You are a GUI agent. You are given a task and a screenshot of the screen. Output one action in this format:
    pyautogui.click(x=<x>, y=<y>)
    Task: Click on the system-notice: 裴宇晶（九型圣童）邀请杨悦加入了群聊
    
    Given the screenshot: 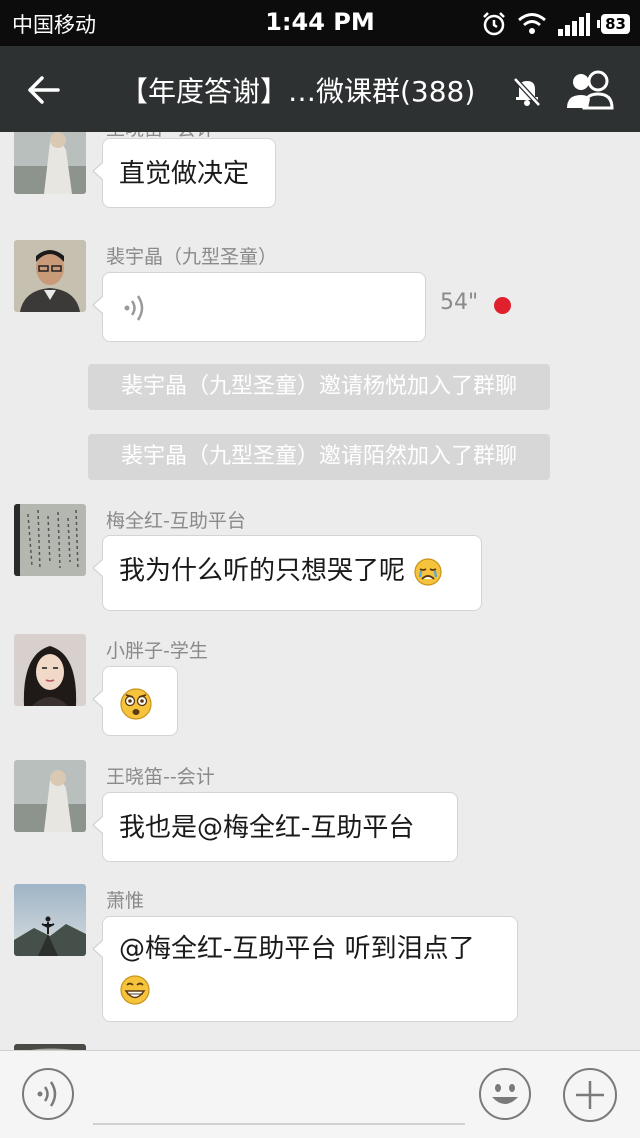 What is the action you would take?
    pyautogui.click(x=319, y=387)
    